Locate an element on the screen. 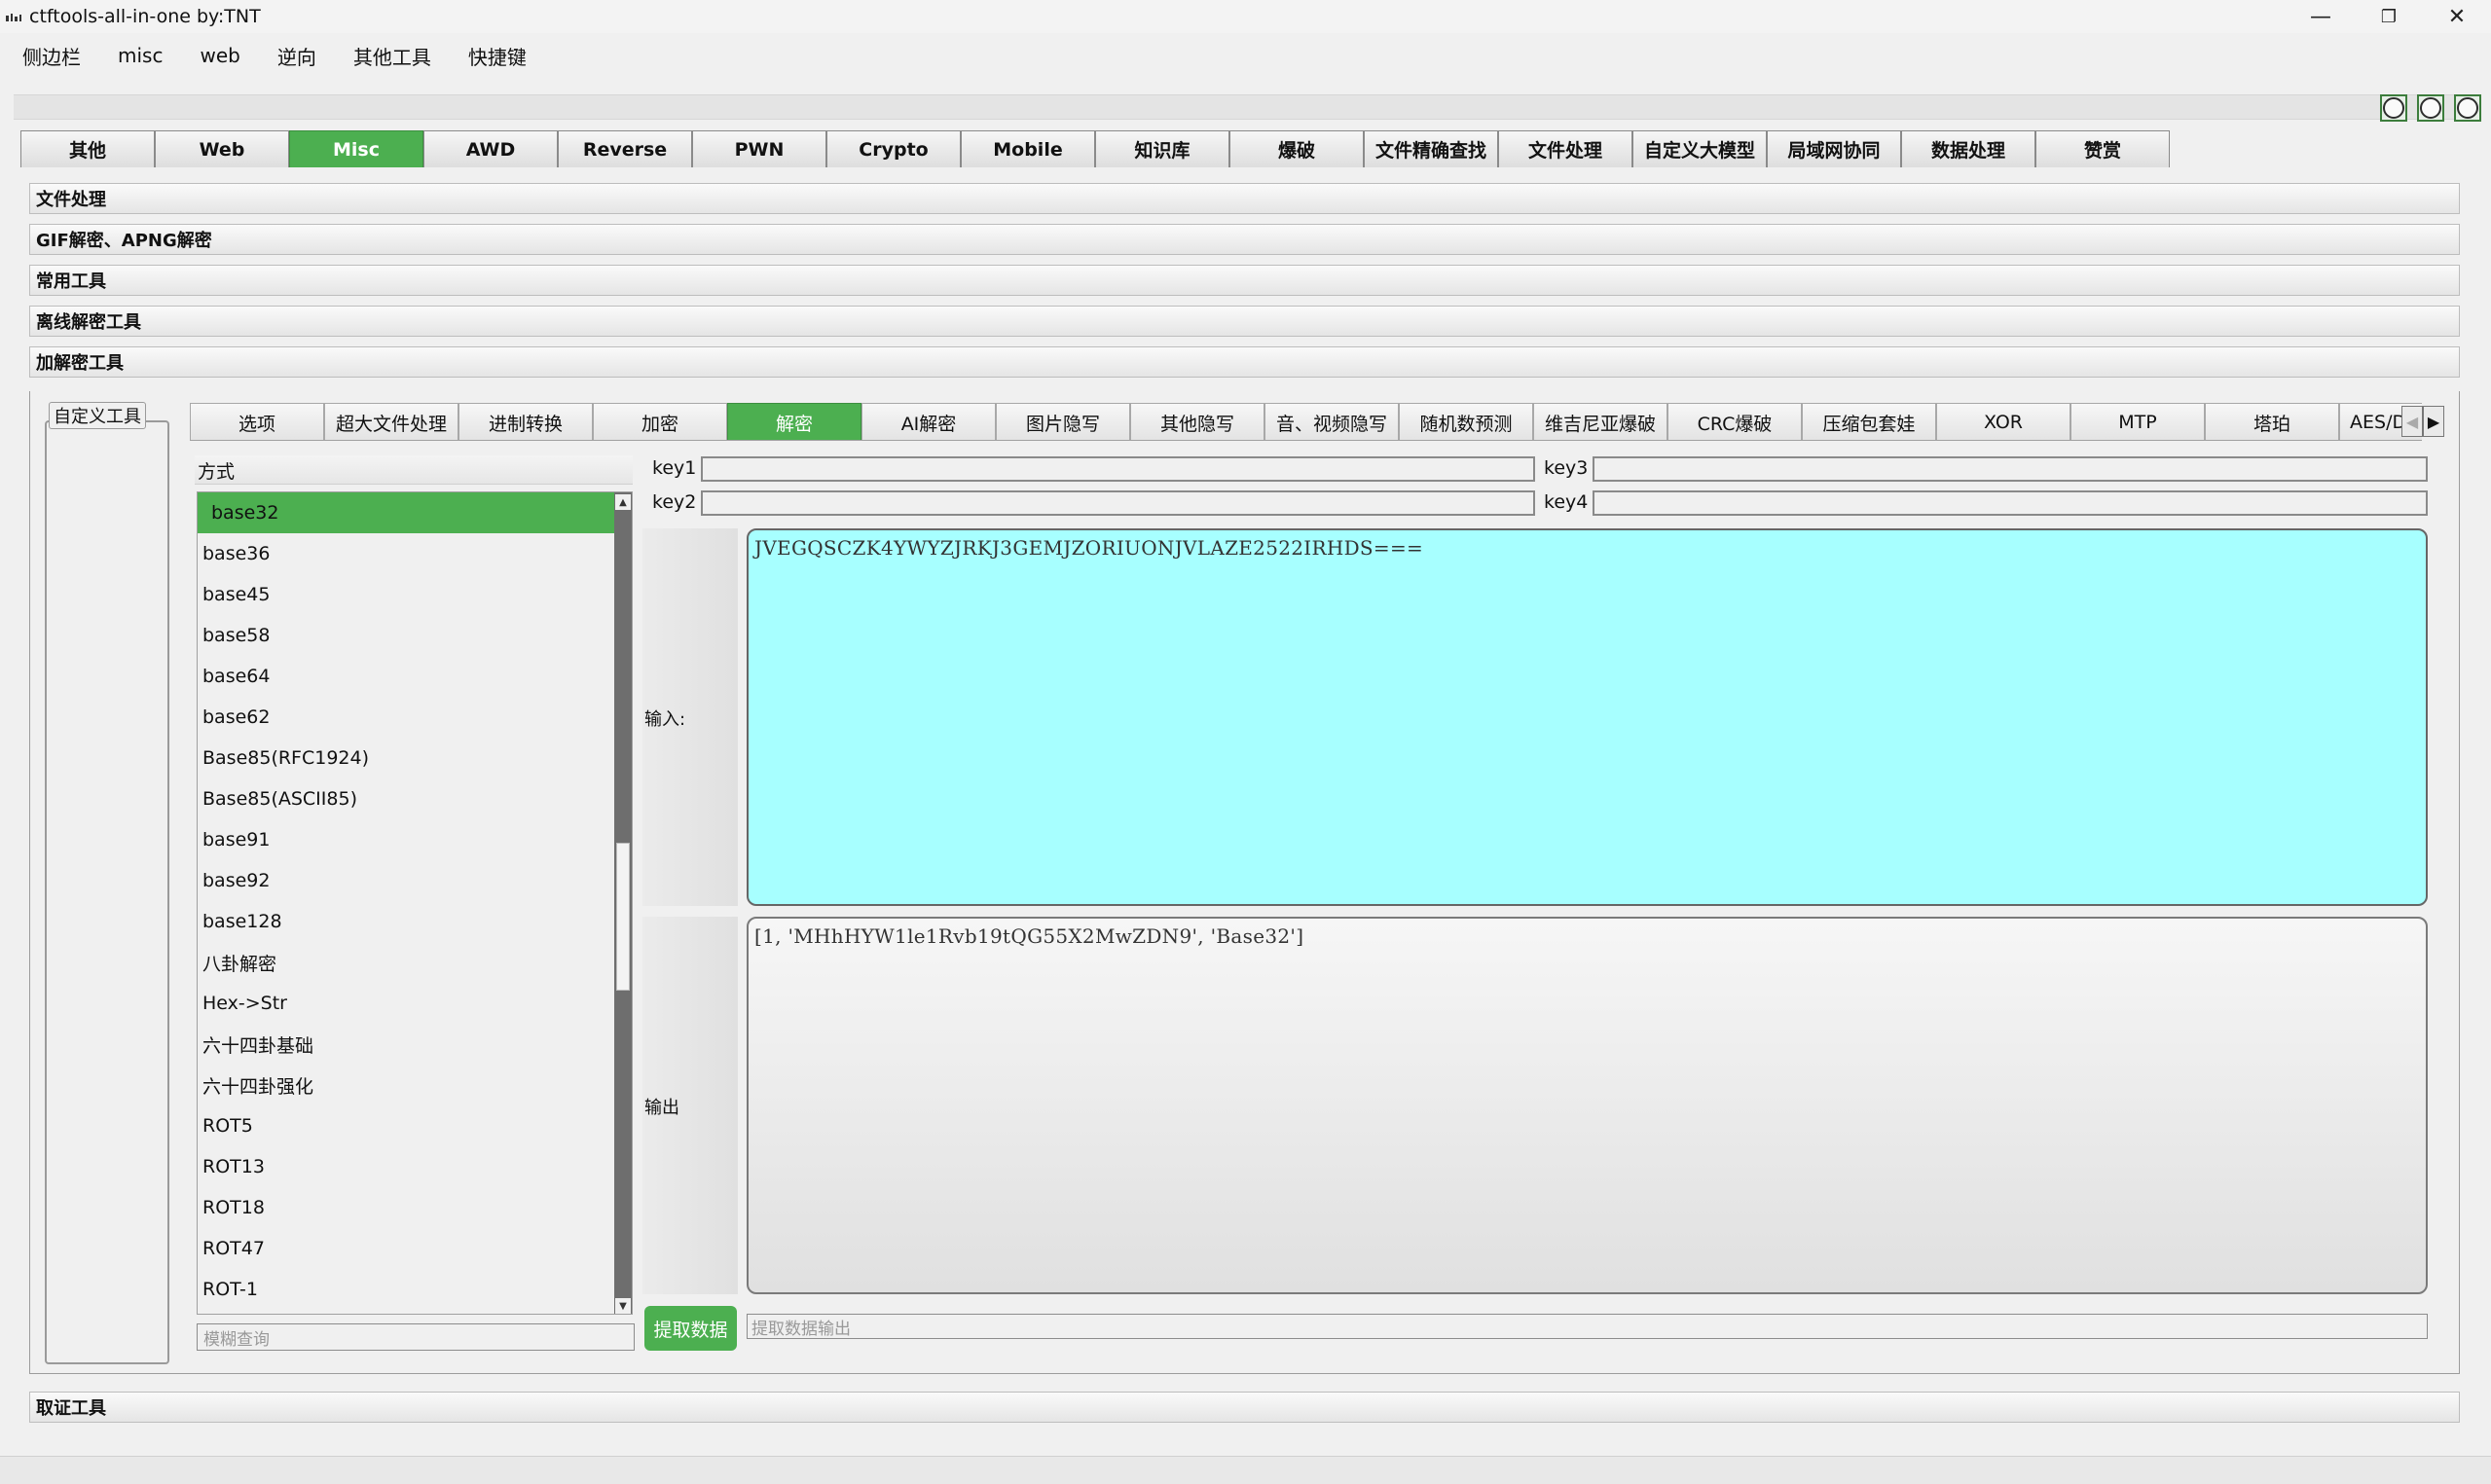 The image size is (2491, 1484). list-item: ROT18 is located at coordinates (415, 1208).